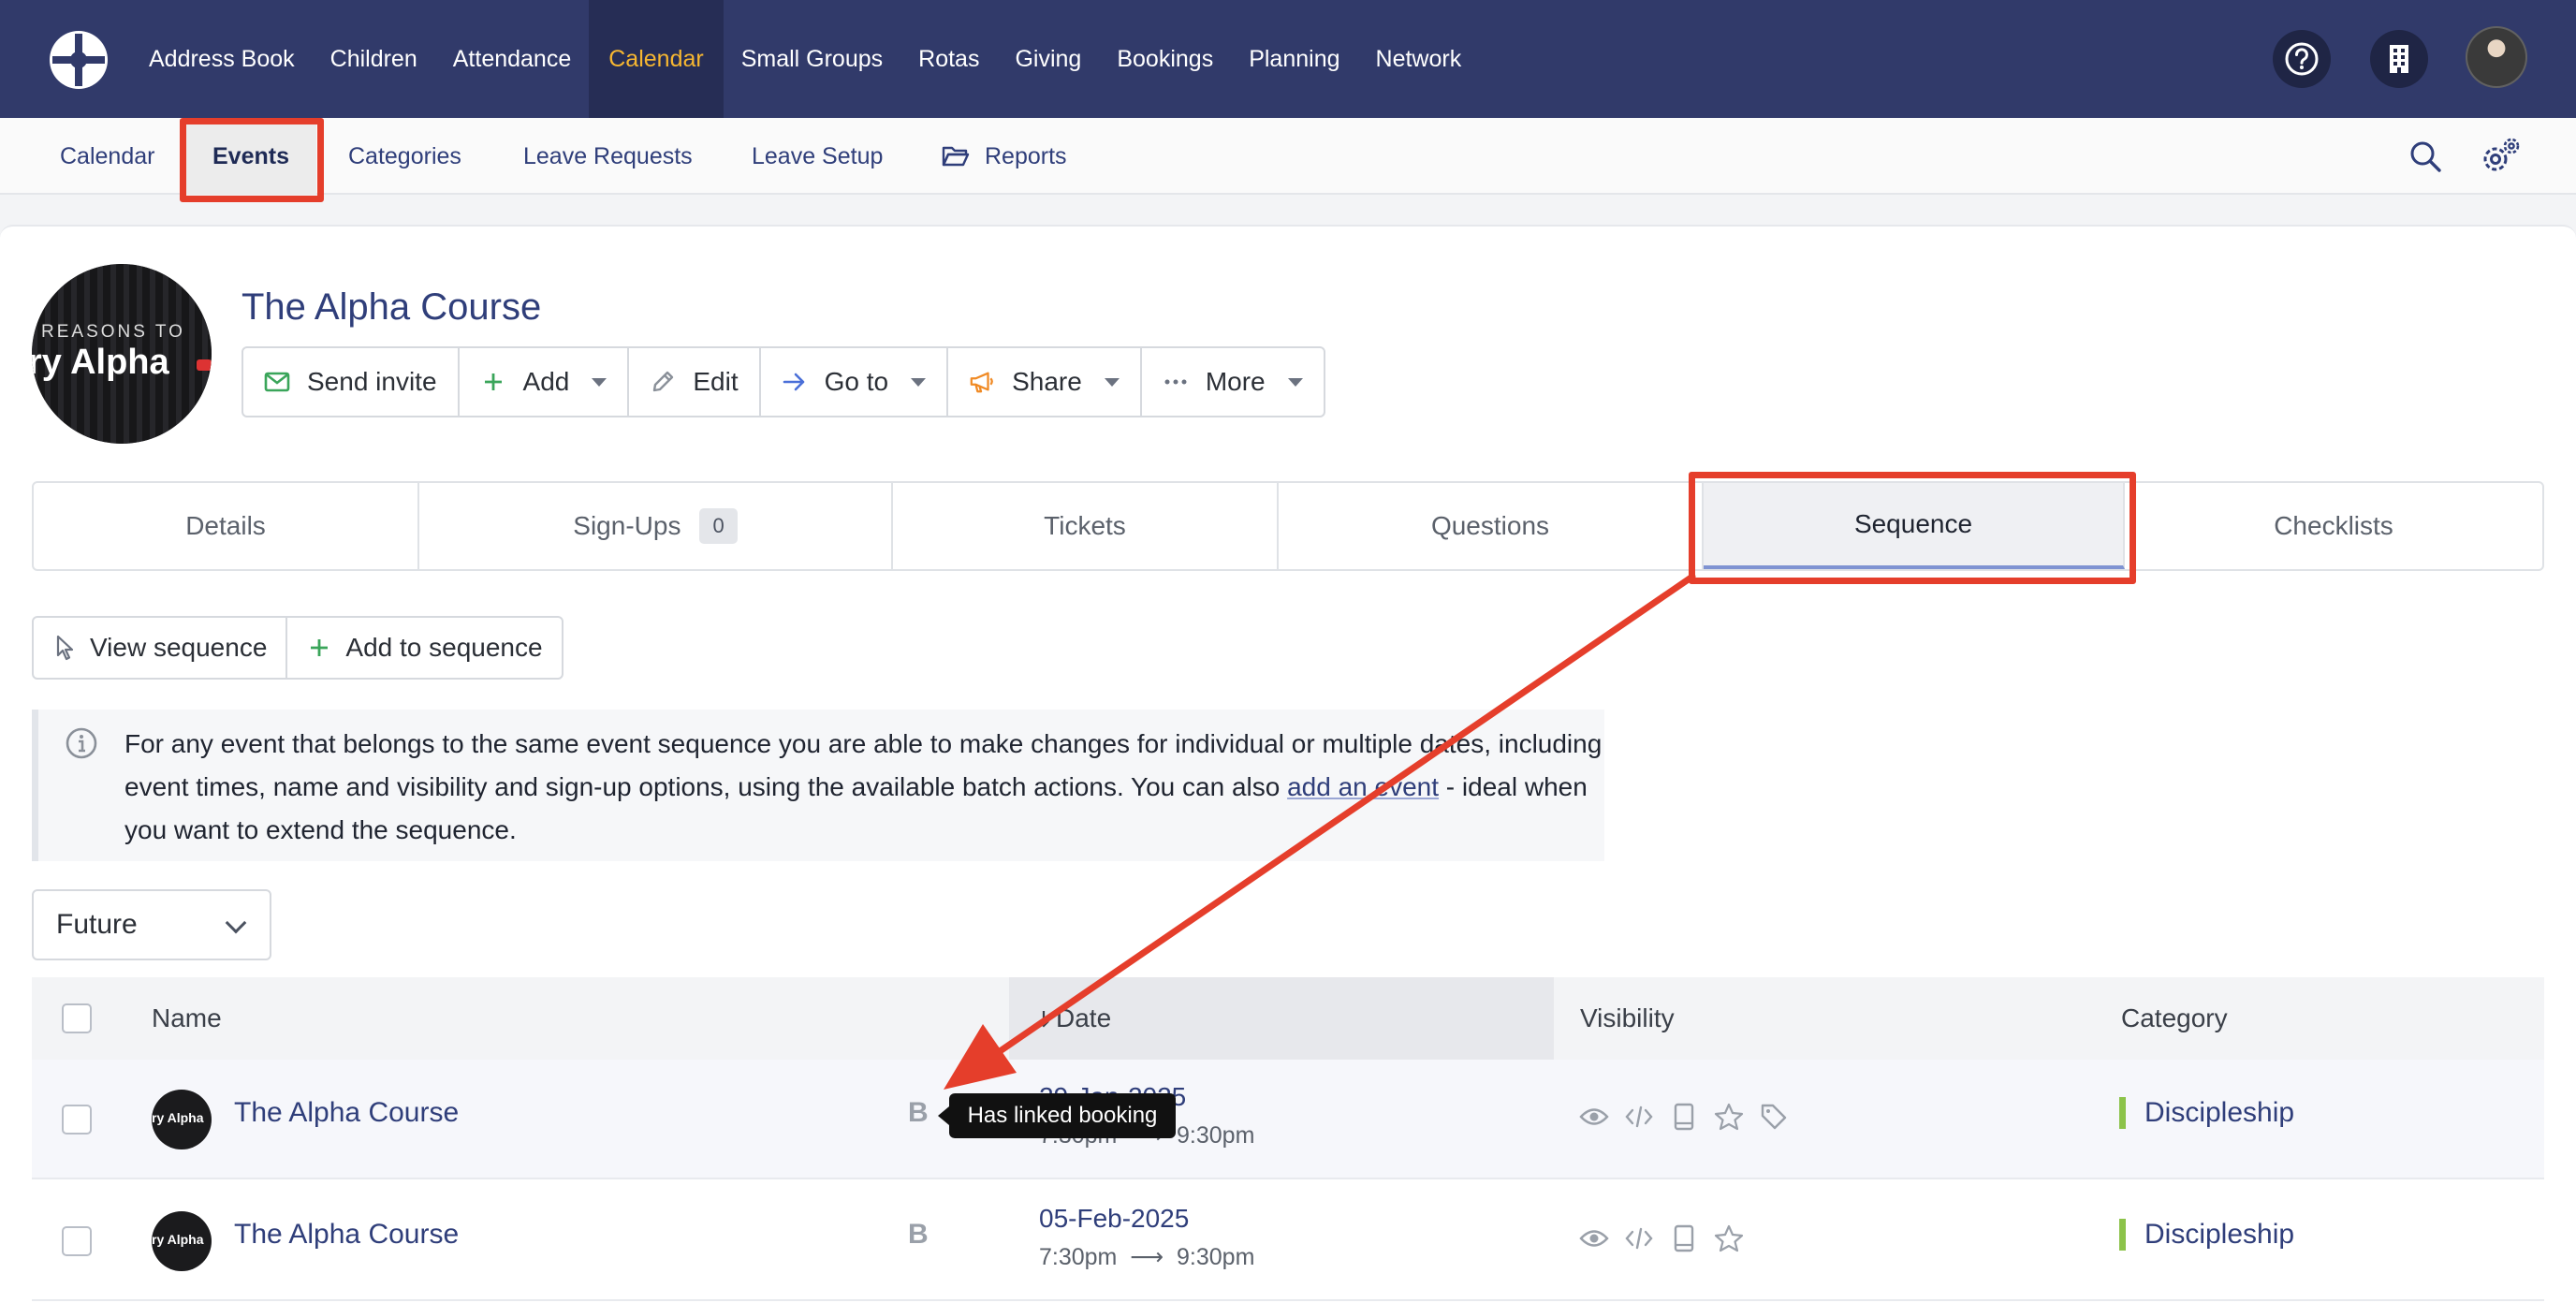 This screenshot has height=1303, width=2576. Describe the element at coordinates (374, 59) in the screenshot. I see `nav-children: Children` at that location.